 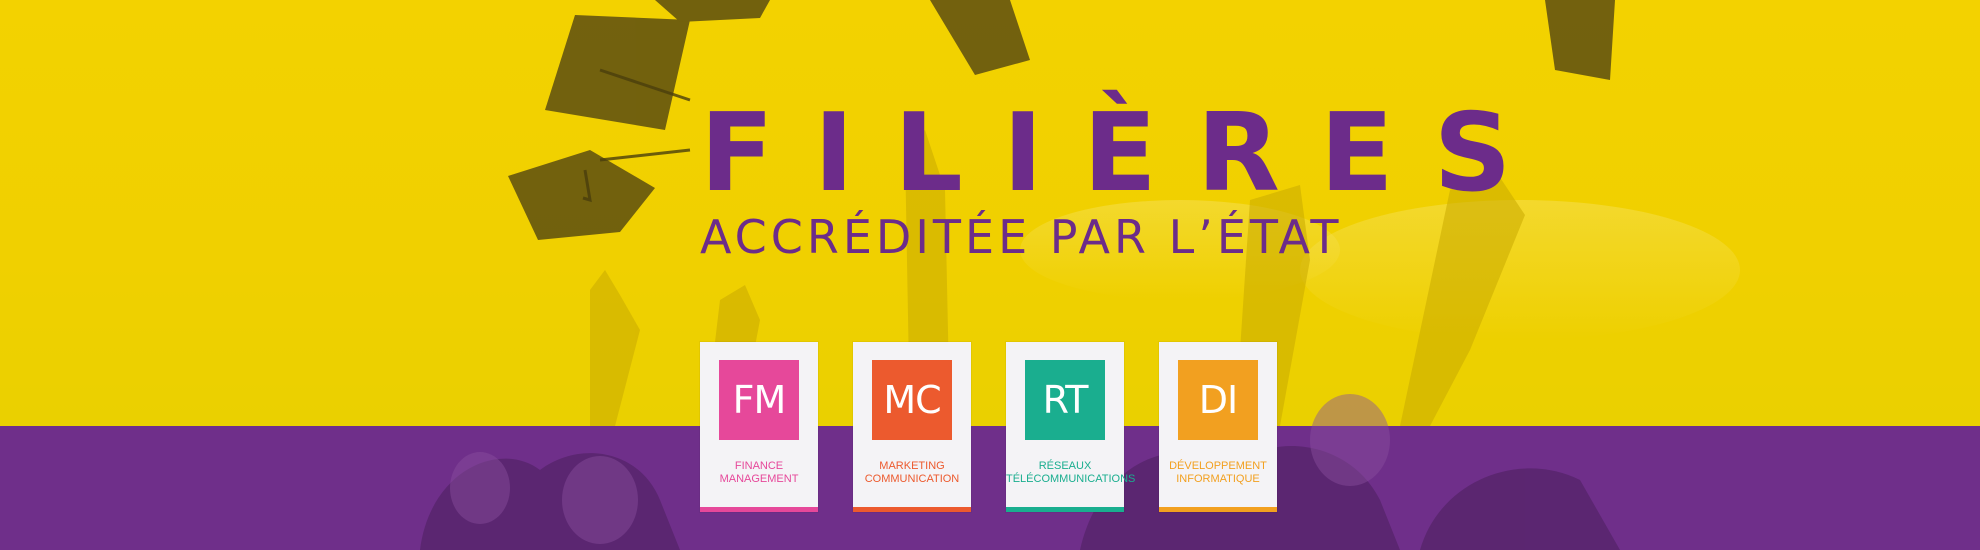 I want to click on program-label: MARKETING COMMUNICATION, so click(x=912, y=473).